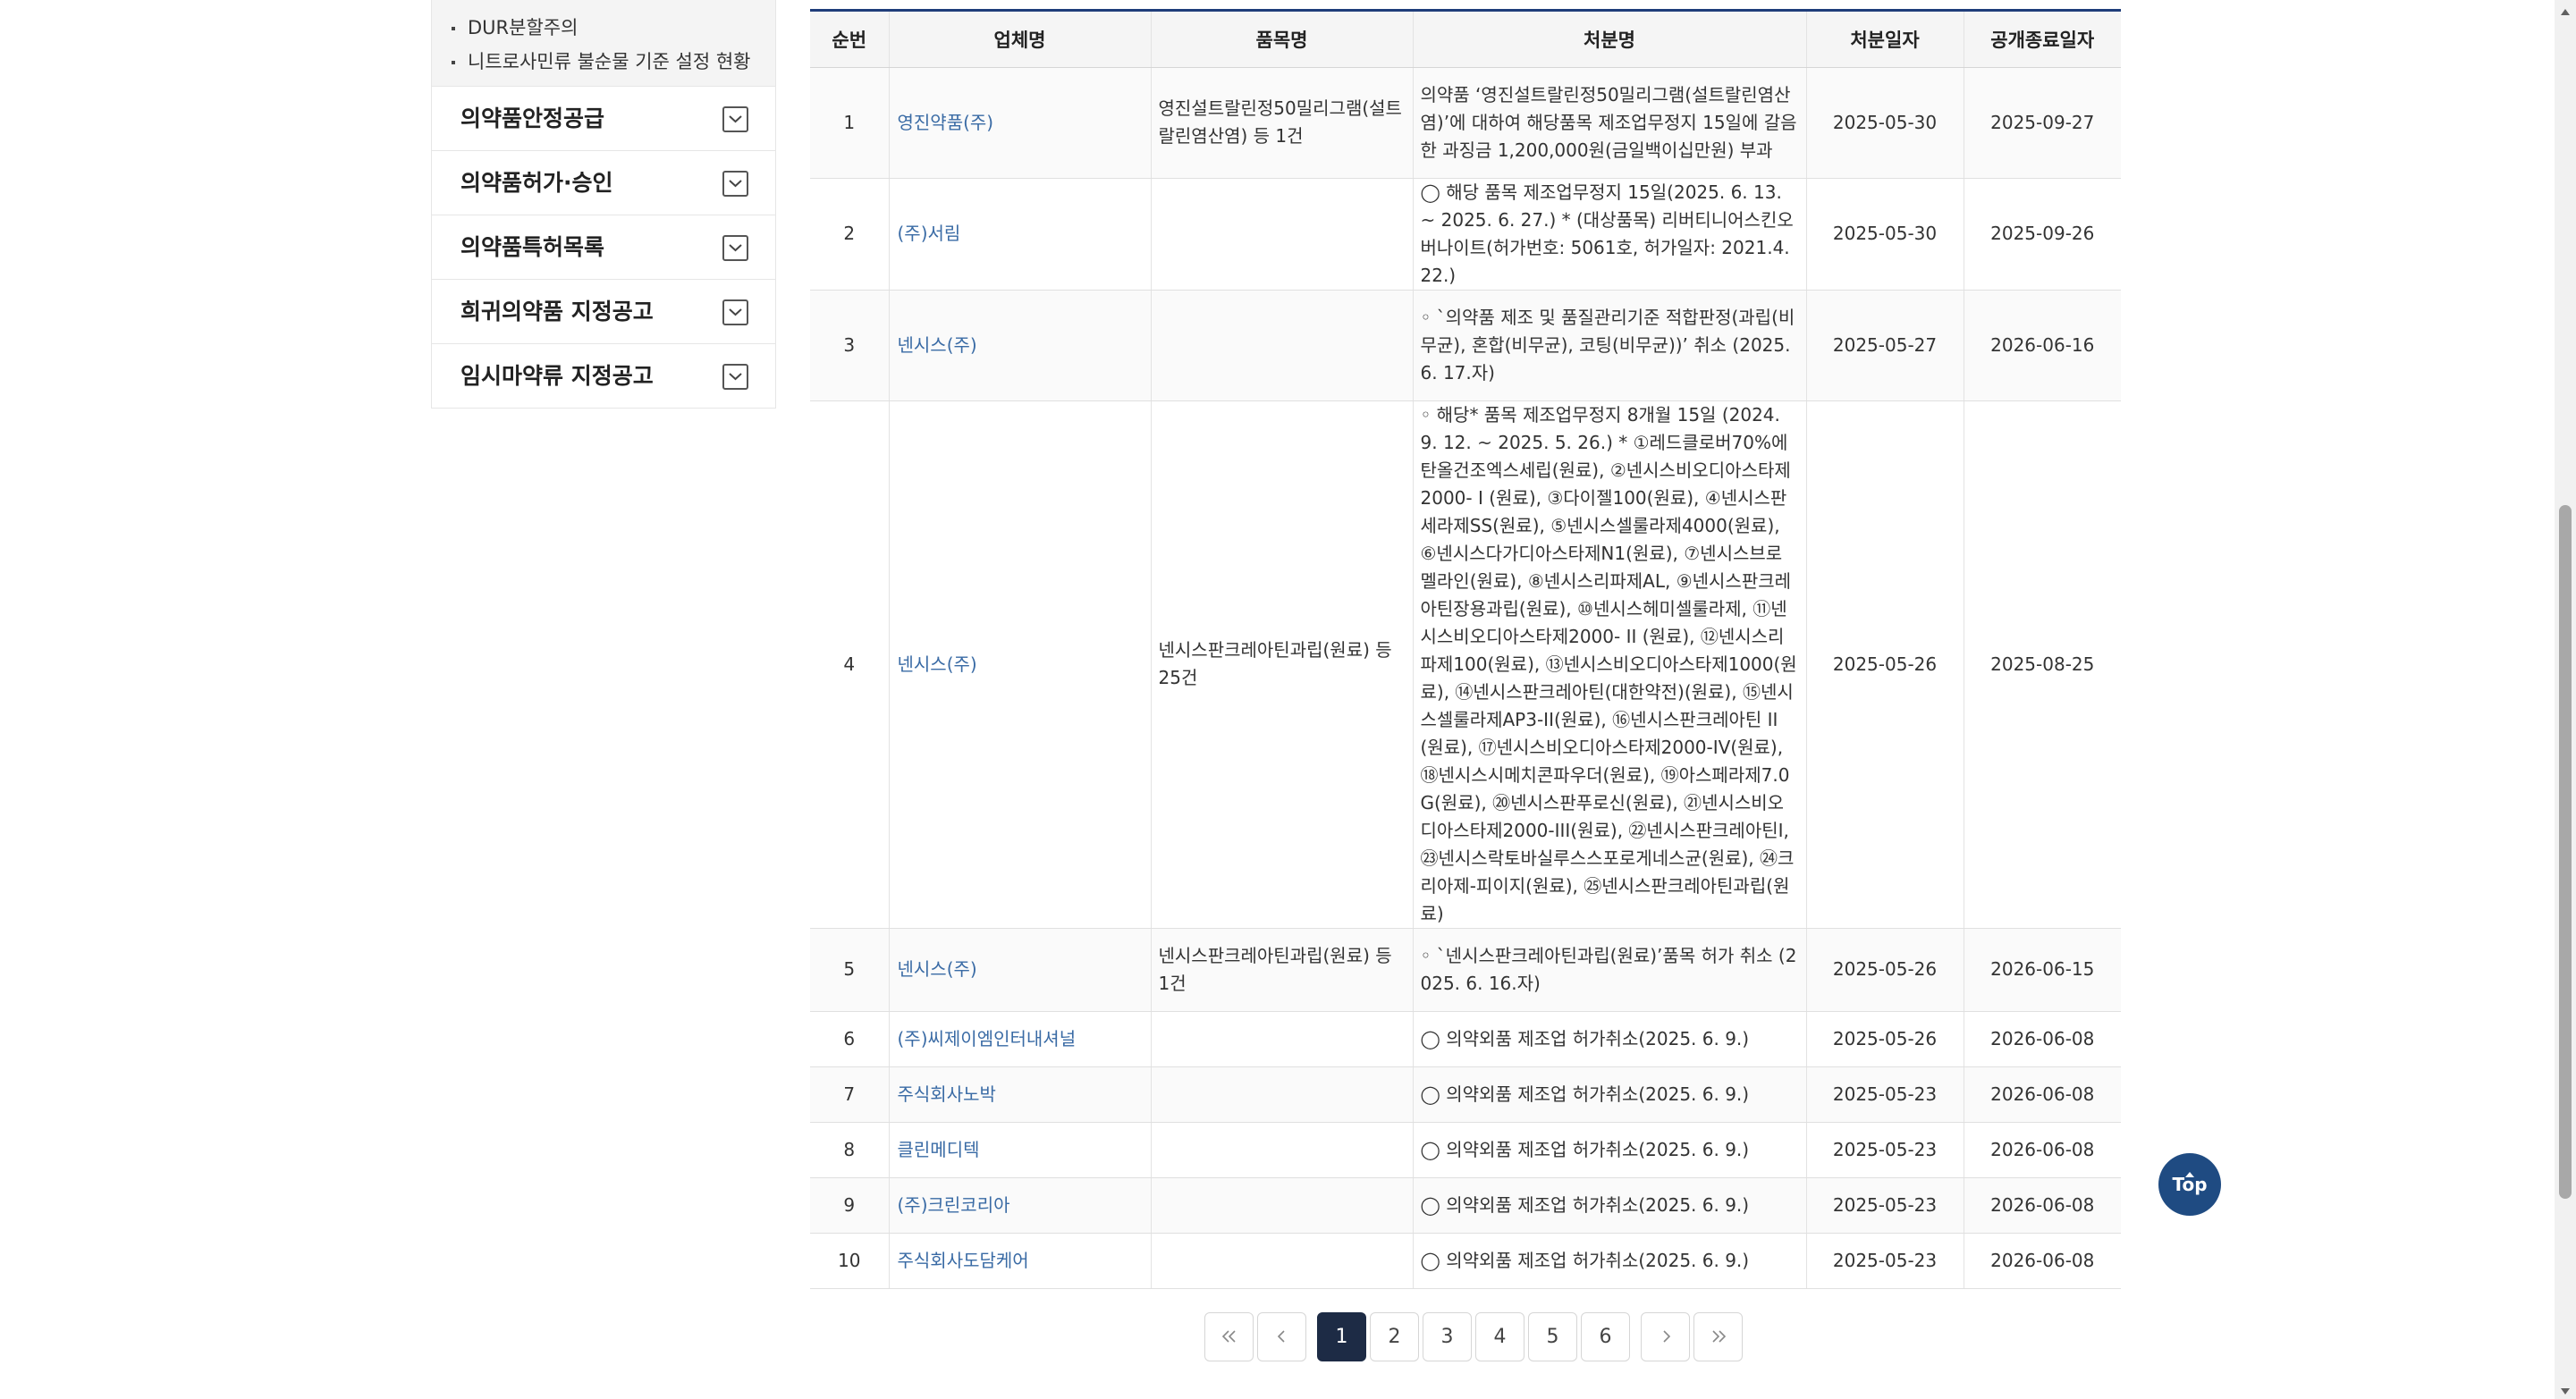  Describe the element at coordinates (1552, 1336) in the screenshot. I see `page-button-5: 5` at that location.